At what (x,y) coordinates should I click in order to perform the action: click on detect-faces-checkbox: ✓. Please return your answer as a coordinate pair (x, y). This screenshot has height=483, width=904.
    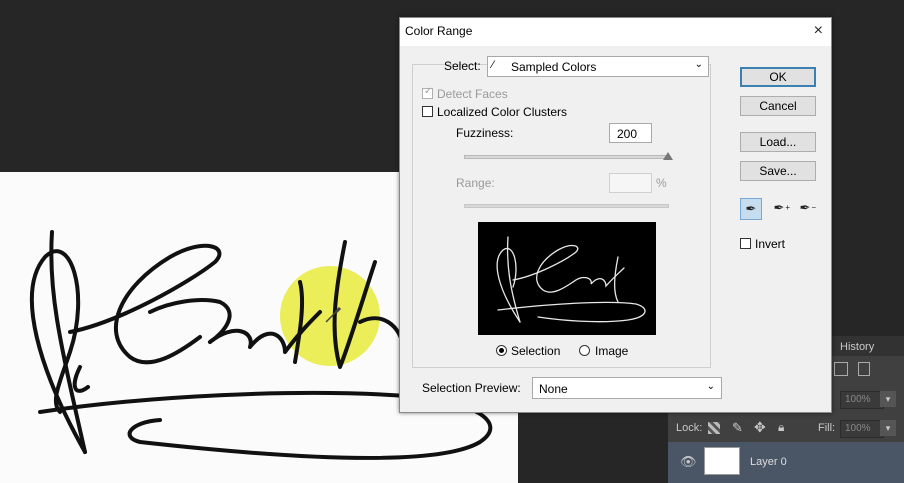
    Looking at the image, I should click on (427, 92).